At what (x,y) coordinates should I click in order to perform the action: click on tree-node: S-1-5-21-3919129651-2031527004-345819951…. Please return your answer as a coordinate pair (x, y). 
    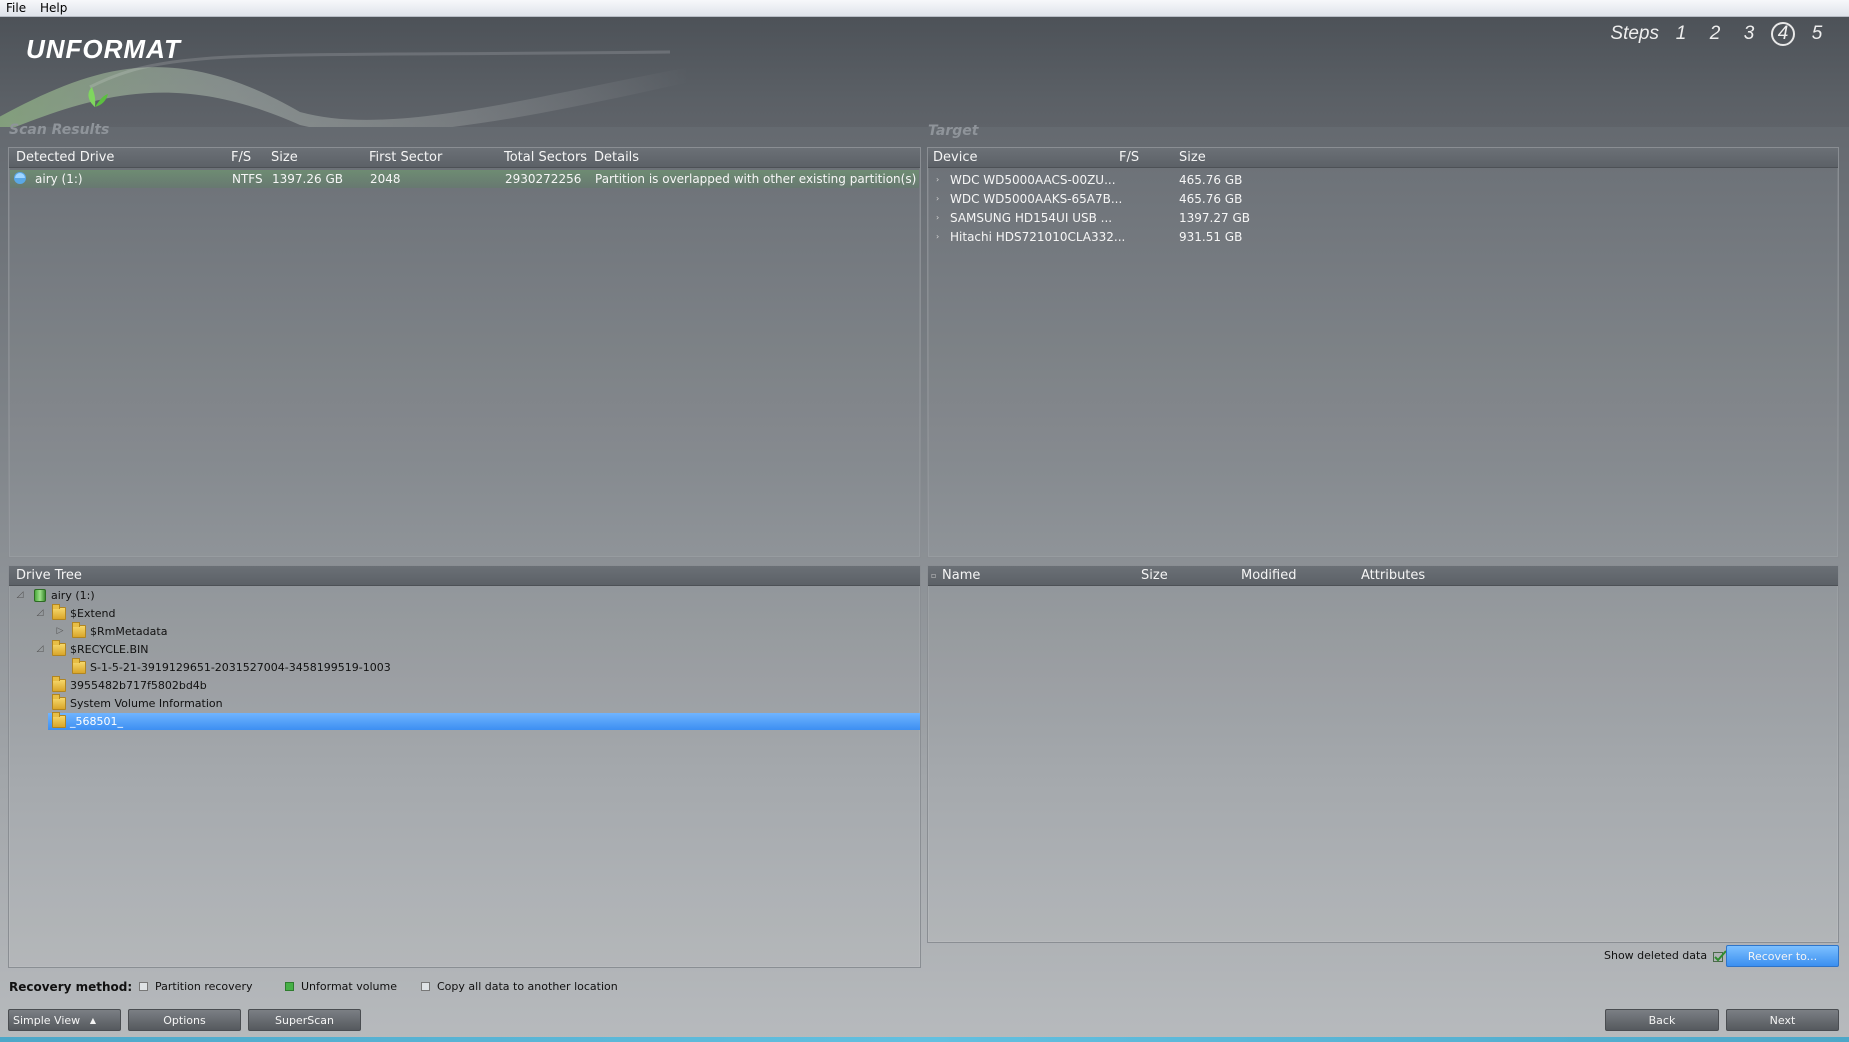
    Looking at the image, I should click on (222, 666).